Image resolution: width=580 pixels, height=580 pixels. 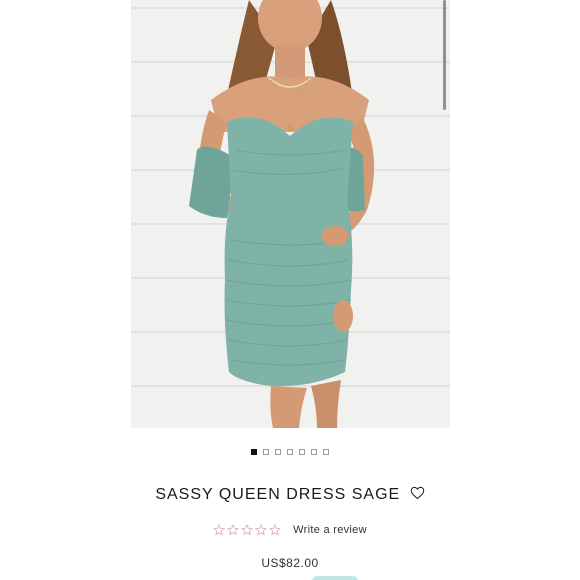 I want to click on product-price: US$82.00, so click(x=290, y=563).